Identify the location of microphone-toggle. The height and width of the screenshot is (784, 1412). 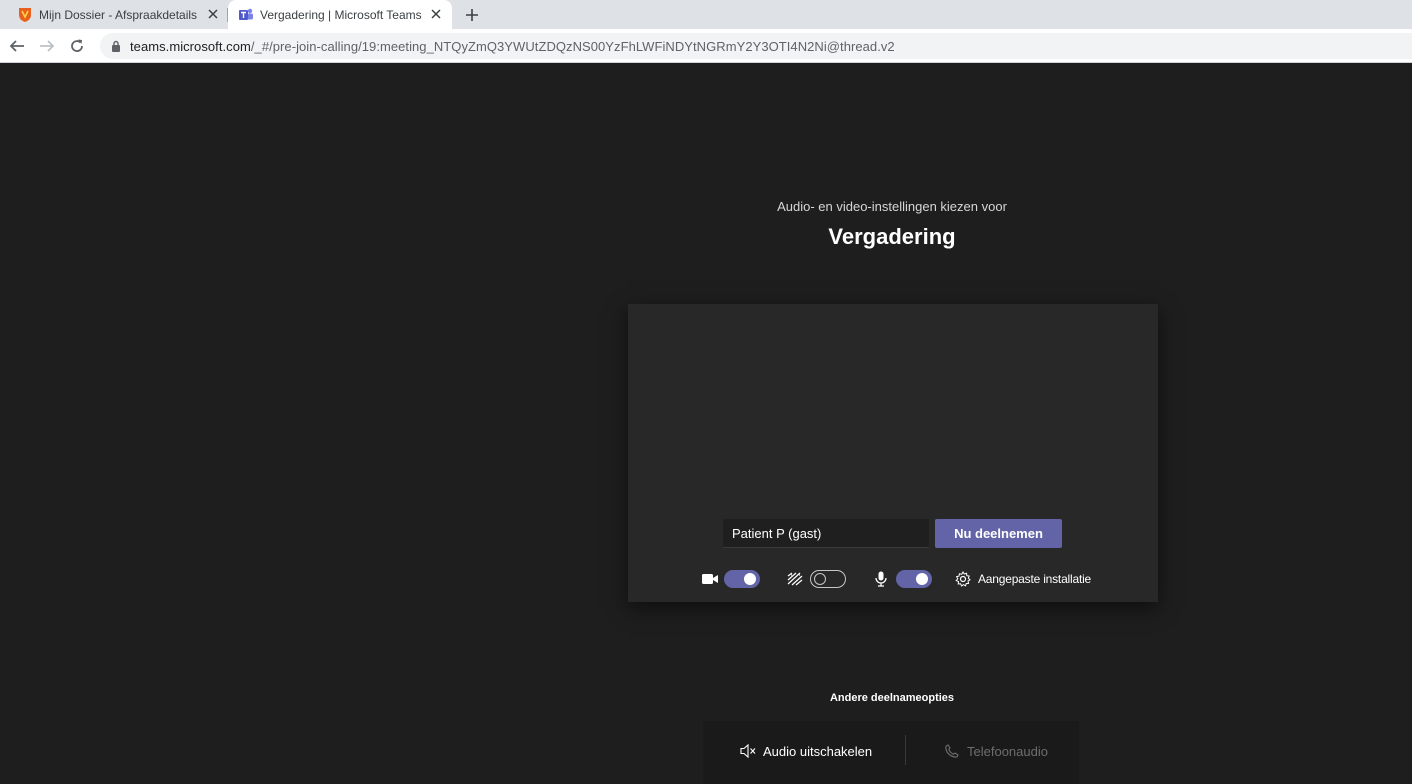
(914, 579).